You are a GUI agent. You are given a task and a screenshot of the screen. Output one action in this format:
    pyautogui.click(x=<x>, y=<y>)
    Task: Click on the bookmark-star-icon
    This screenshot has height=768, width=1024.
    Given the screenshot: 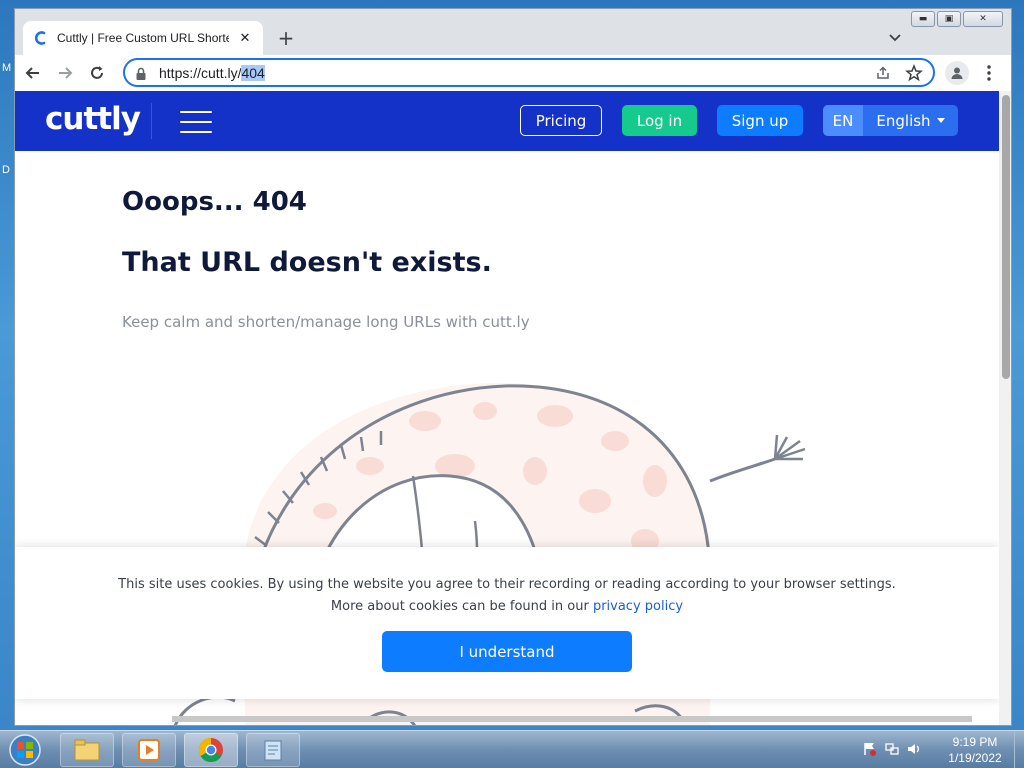 What is the action you would take?
    pyautogui.click(x=914, y=74)
    